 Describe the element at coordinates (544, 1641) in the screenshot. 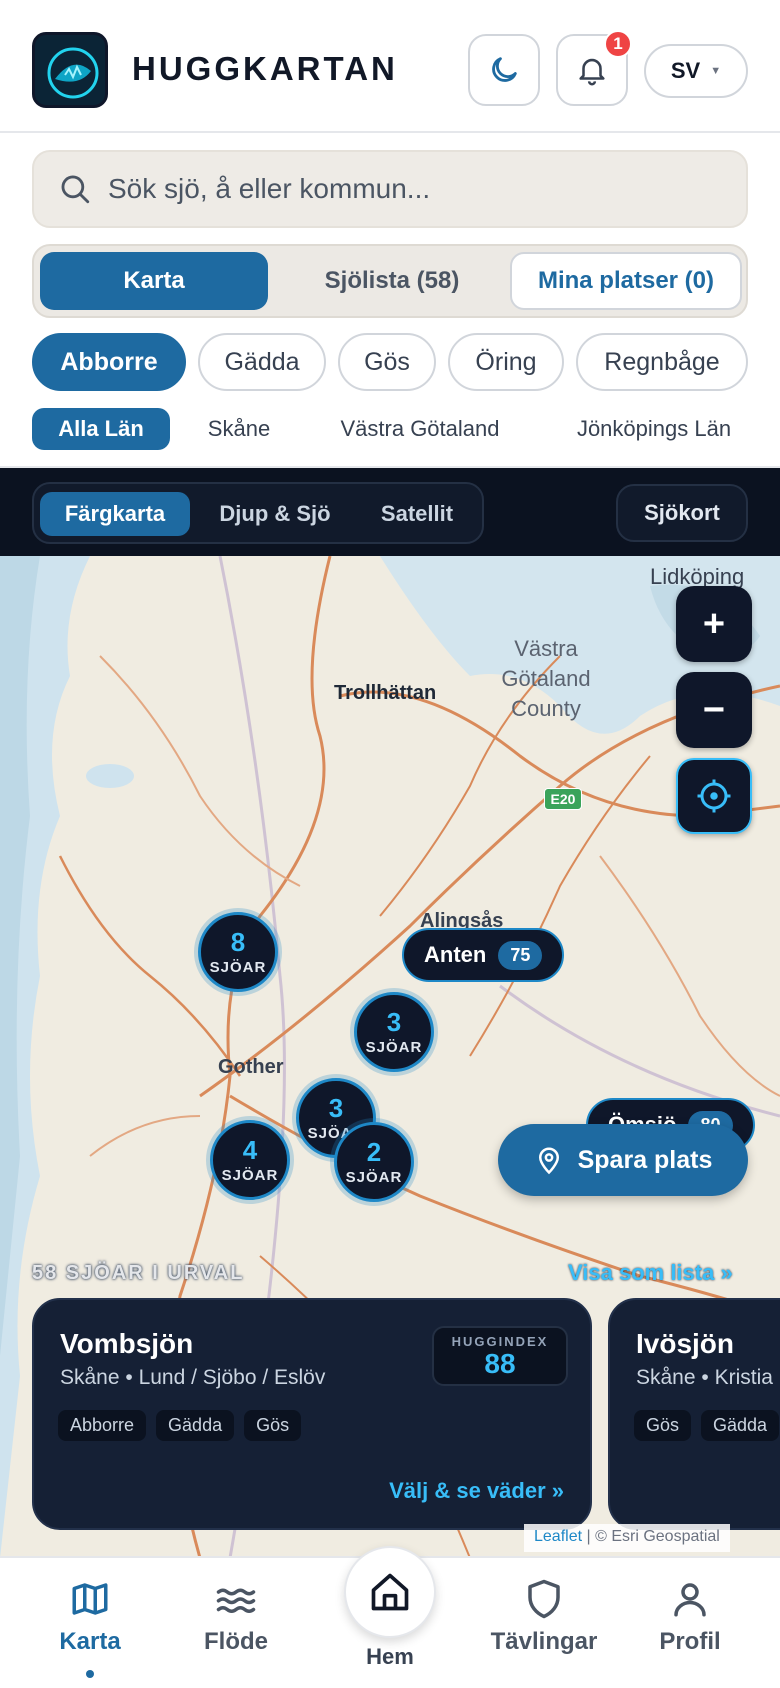

I see `nav-competitions-label: Tävlingar` at that location.